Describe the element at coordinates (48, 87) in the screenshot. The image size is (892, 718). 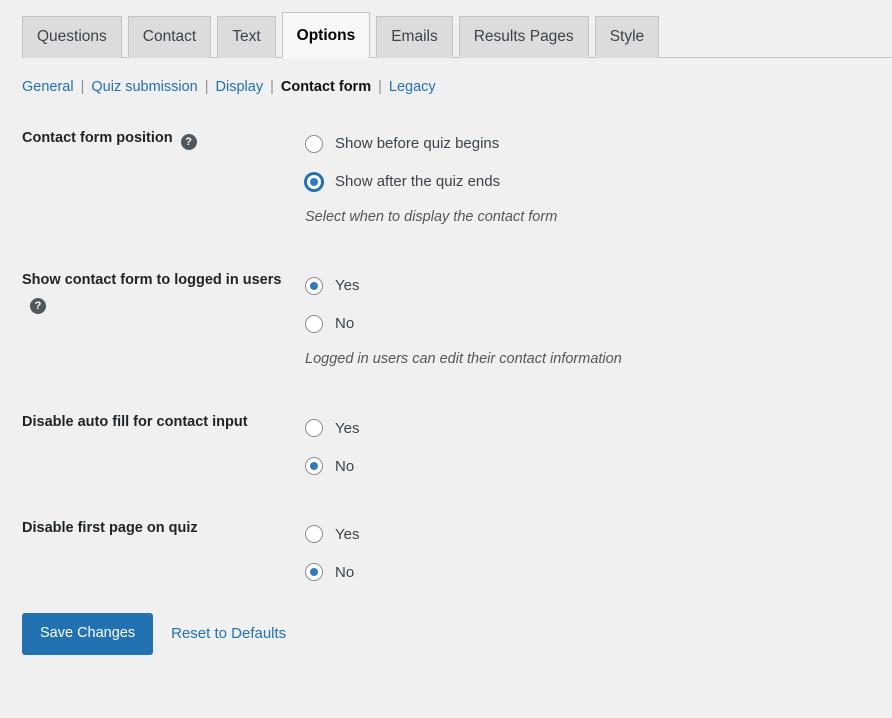
I see `subnav-item-general: General` at that location.